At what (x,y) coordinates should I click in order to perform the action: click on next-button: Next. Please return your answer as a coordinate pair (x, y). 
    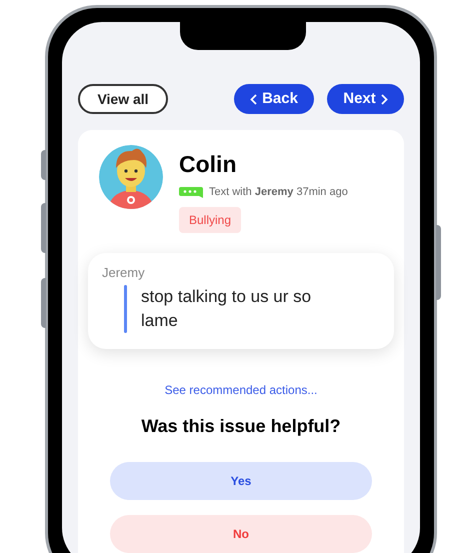
    Looking at the image, I should click on (365, 99).